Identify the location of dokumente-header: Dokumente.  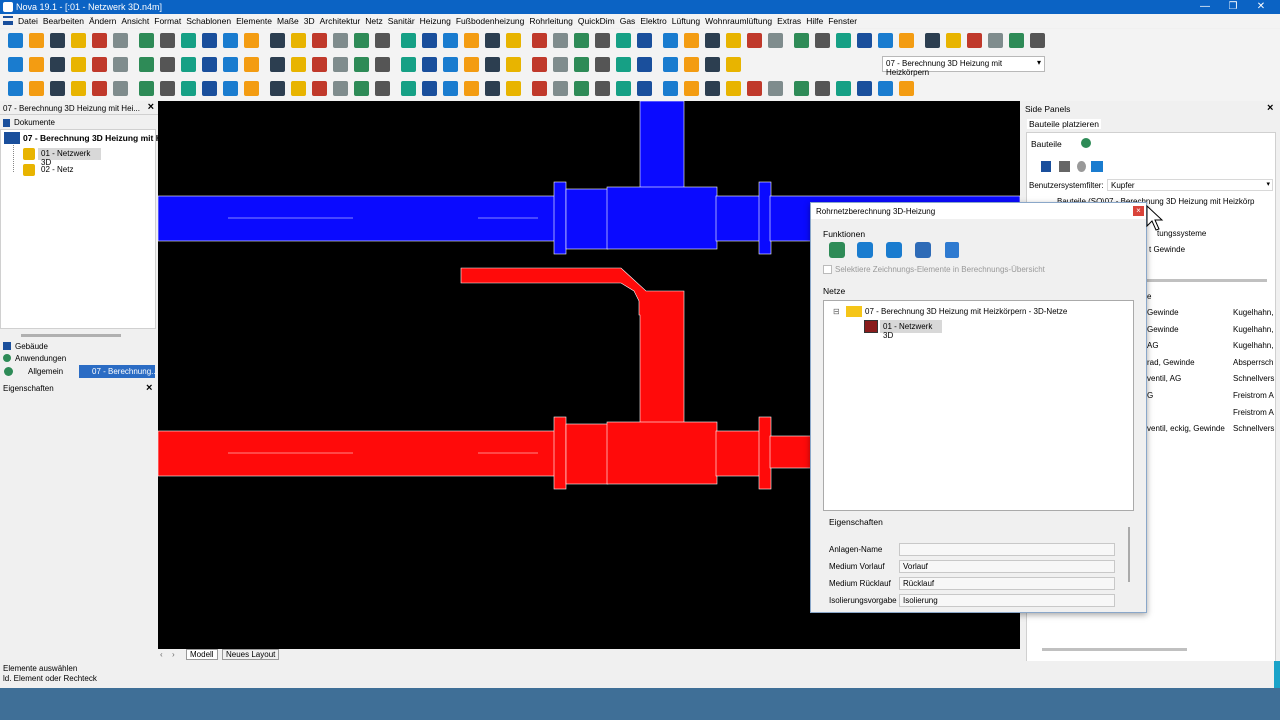
(79, 122).